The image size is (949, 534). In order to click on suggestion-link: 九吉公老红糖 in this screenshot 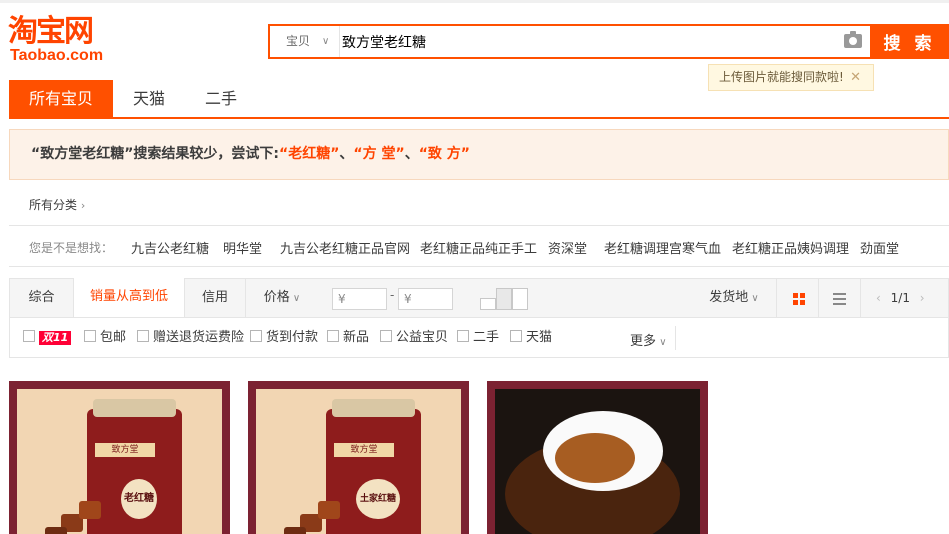, I will do `click(170, 247)`.